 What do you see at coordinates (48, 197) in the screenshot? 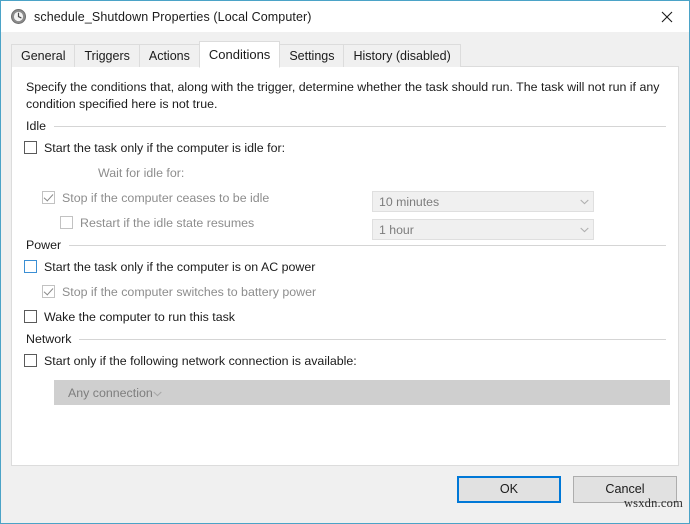
I see `stop-if-ceases-idle-checkbox` at bounding box center [48, 197].